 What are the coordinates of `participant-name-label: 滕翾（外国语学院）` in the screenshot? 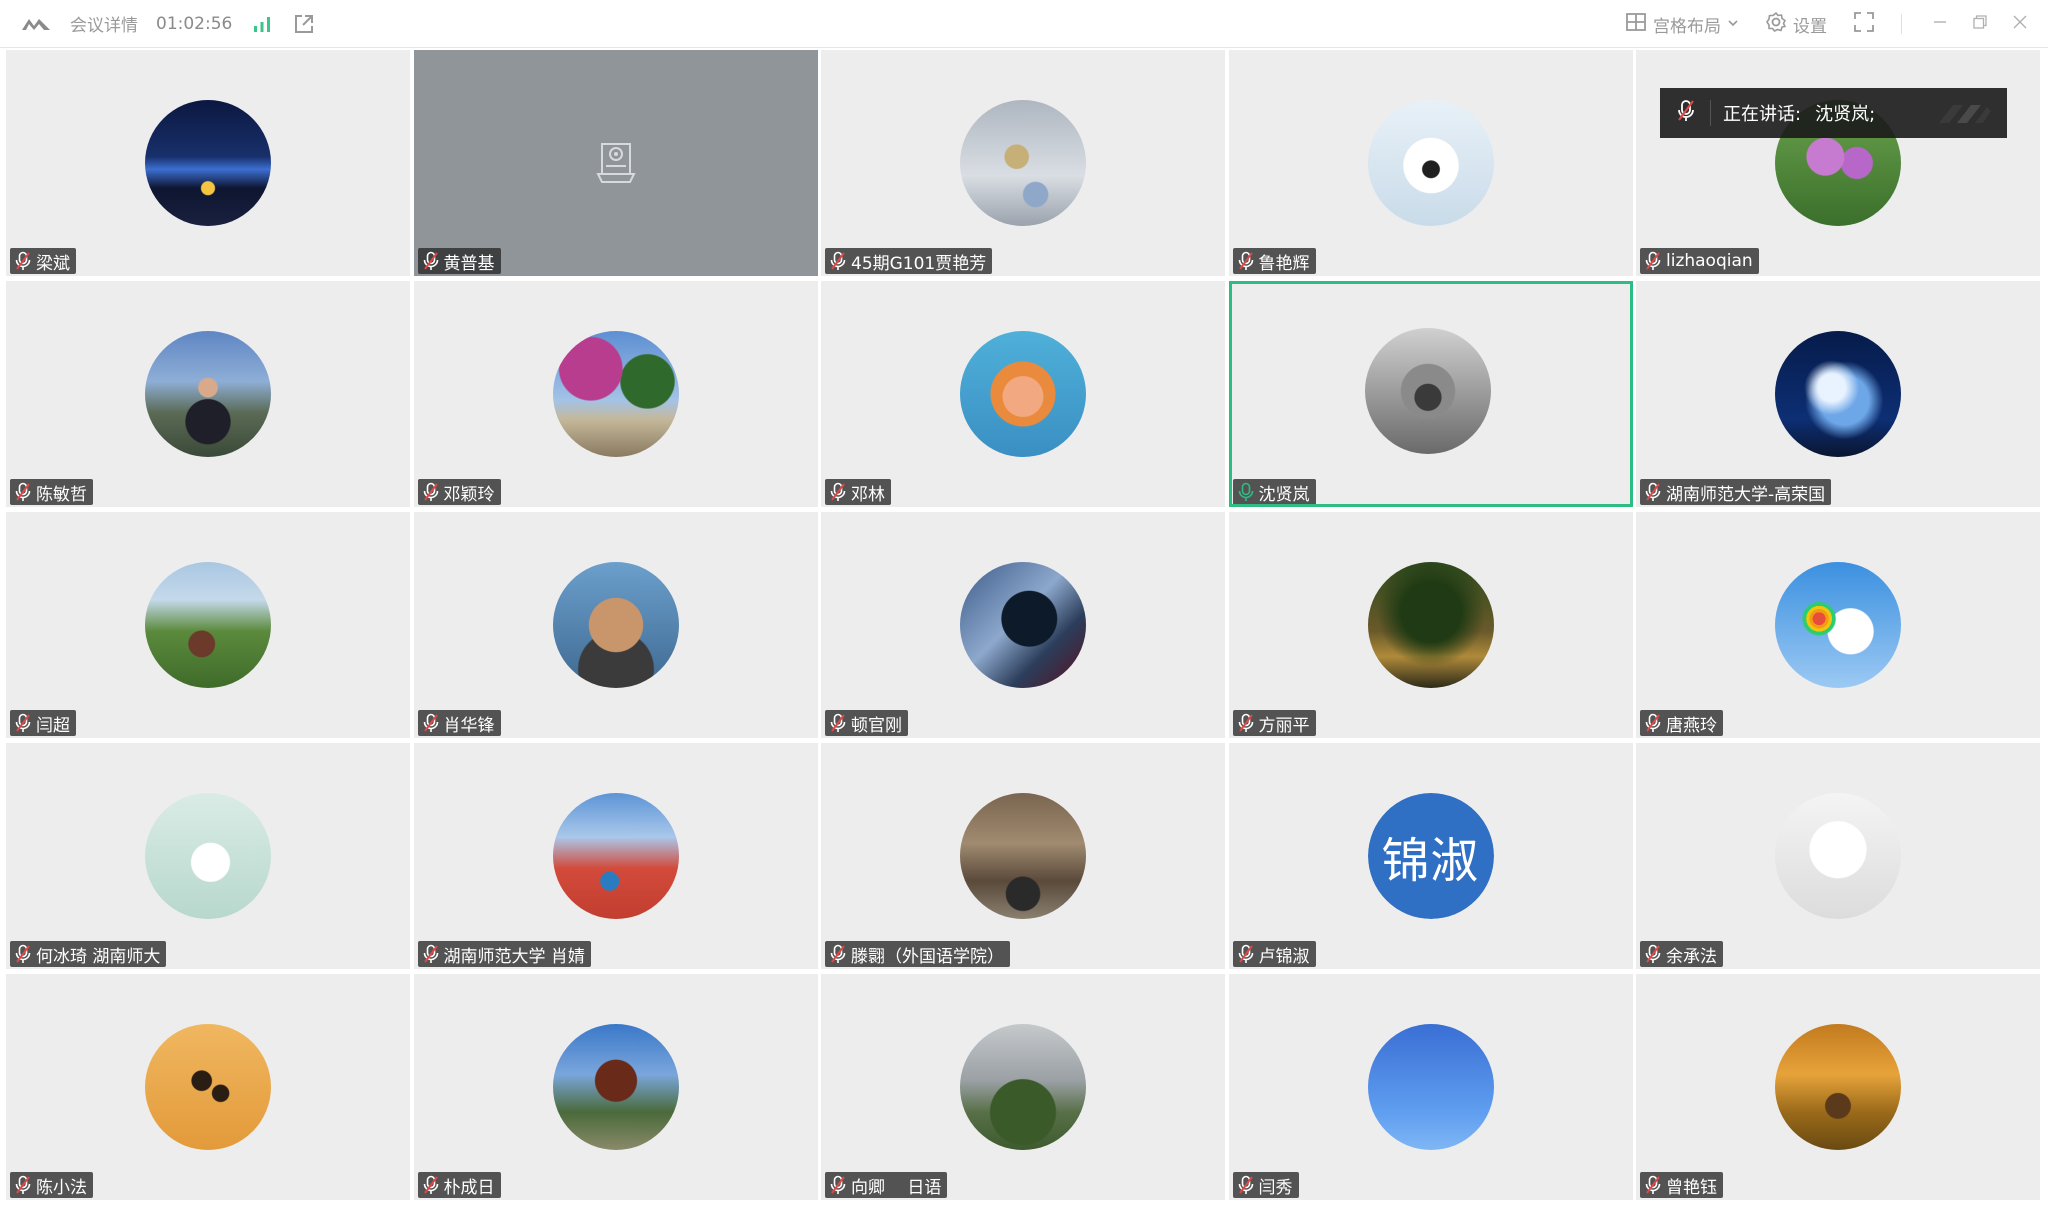 It's located at (917, 954).